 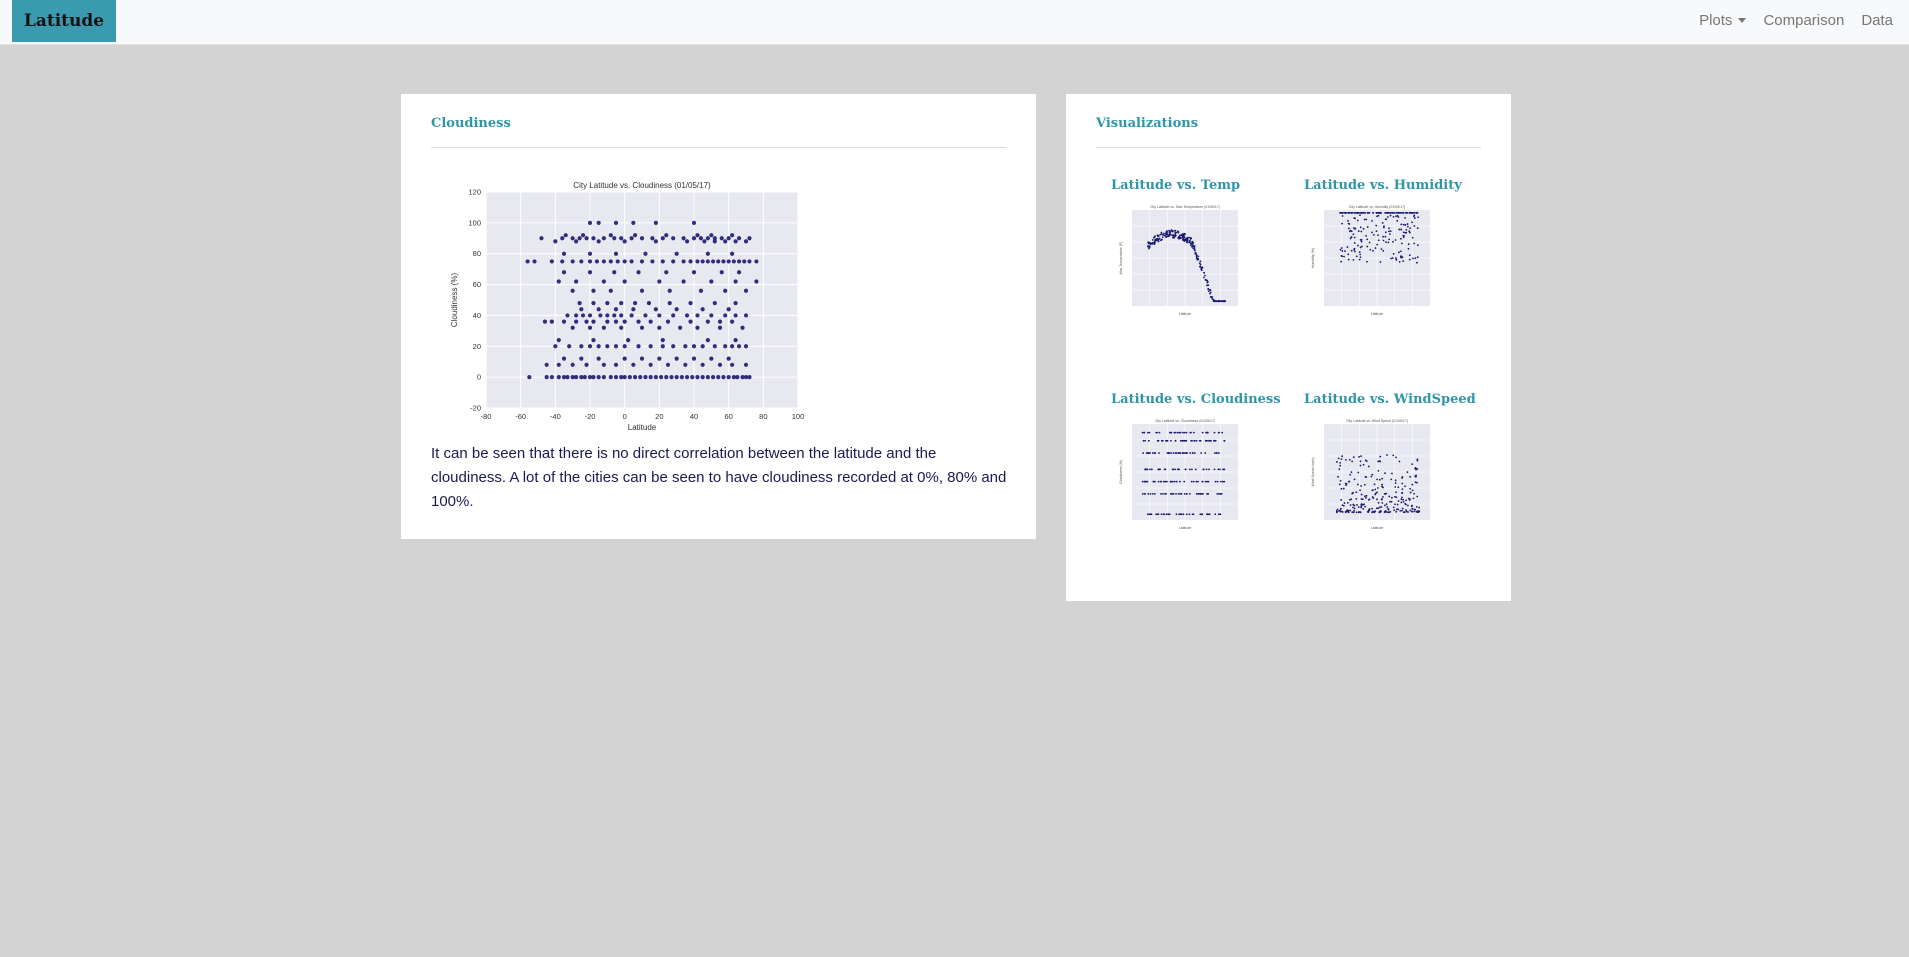 I want to click on nav-data-link: Data, so click(x=1877, y=20).